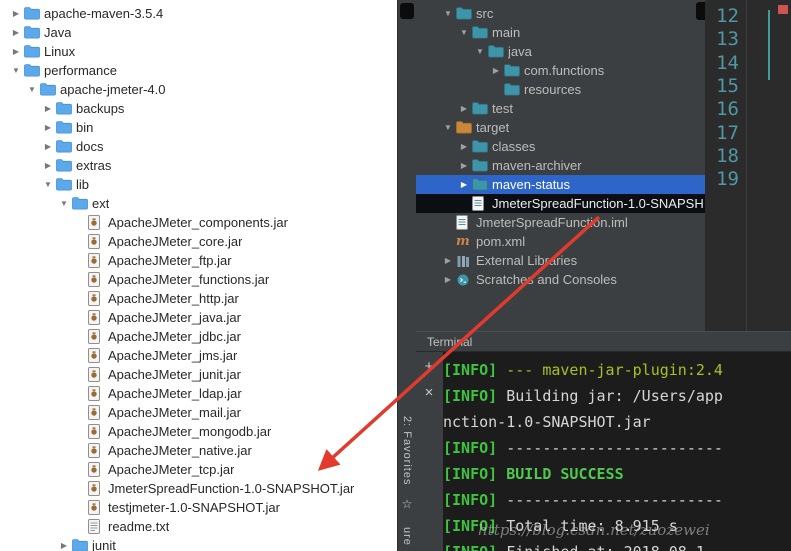 This screenshot has height=551, width=791. What do you see at coordinates (407, 11) in the screenshot?
I see `tool-window-icon` at bounding box center [407, 11].